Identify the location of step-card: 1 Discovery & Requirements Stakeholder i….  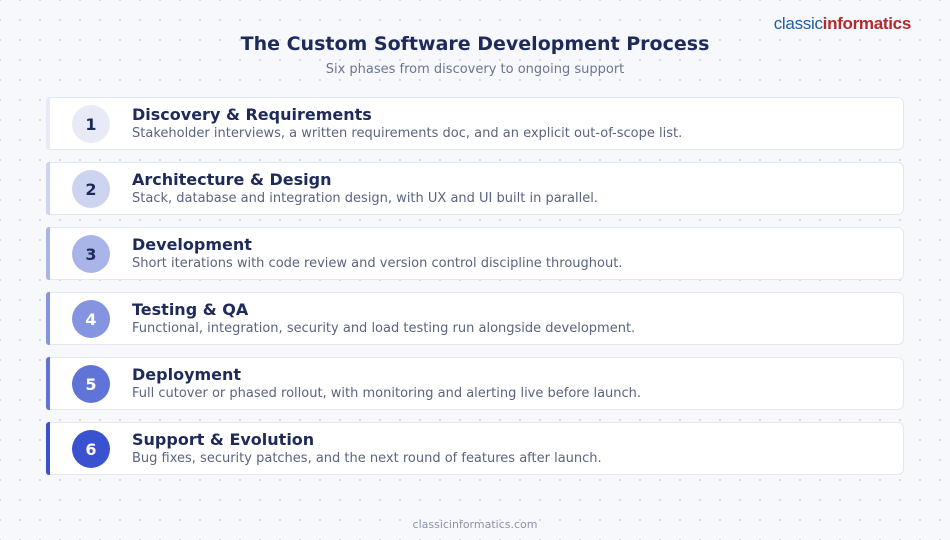
(475, 123).